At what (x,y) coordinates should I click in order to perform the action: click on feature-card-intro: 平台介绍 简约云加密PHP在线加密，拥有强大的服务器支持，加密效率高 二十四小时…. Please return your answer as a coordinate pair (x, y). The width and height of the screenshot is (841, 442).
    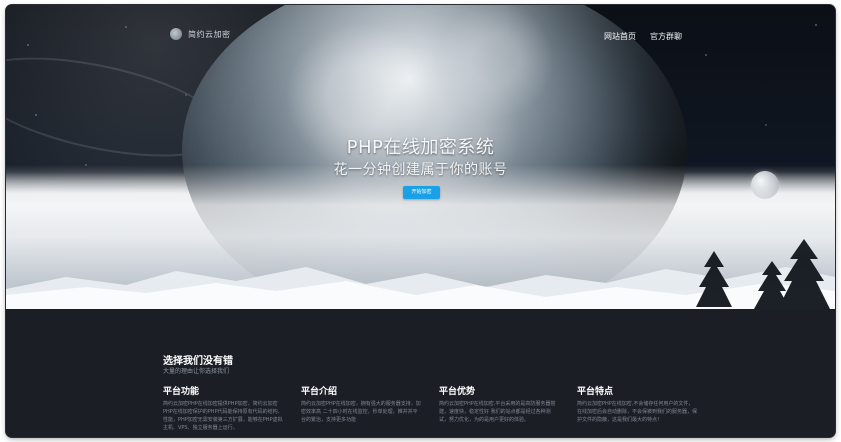
    Looking at the image, I should click on (361, 408).